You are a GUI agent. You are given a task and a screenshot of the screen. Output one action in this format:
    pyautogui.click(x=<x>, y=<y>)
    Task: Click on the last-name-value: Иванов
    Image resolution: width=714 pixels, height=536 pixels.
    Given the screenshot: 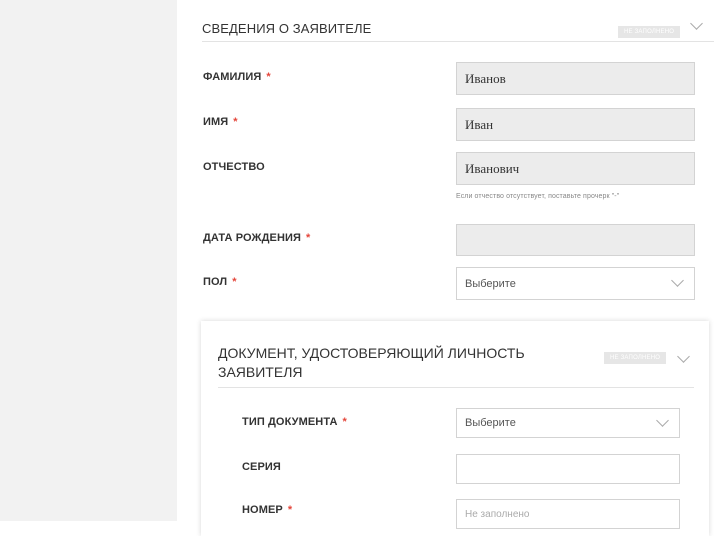 What is the action you would take?
    pyautogui.click(x=485, y=78)
    